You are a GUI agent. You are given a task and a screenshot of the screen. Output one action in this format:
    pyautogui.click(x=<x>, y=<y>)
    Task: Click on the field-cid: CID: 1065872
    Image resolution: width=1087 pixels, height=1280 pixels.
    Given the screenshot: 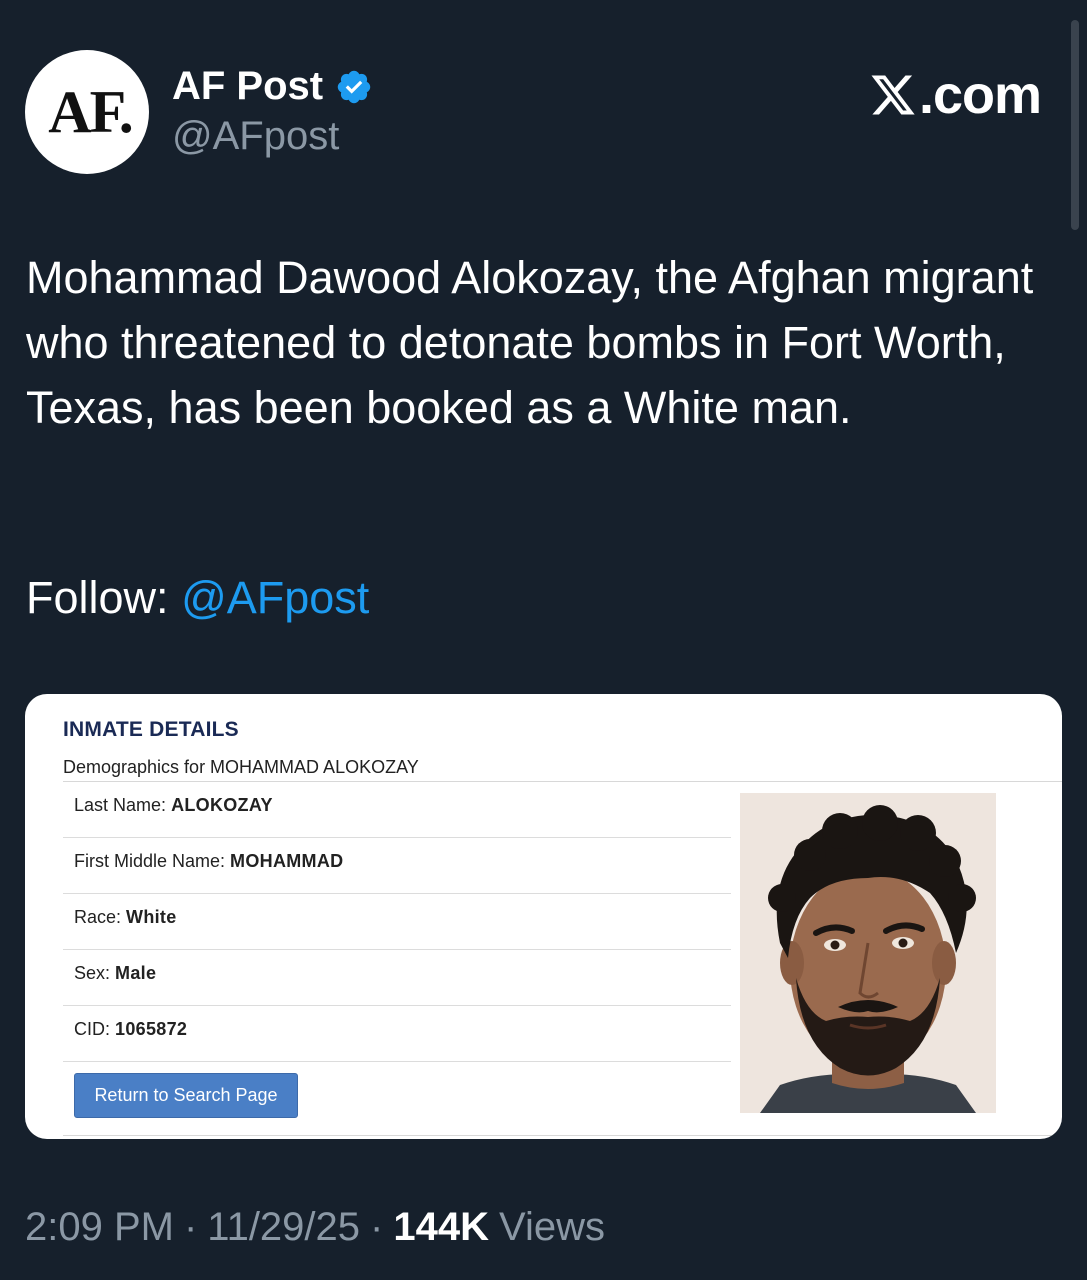 What is the action you would take?
    pyautogui.click(x=397, y=1034)
    